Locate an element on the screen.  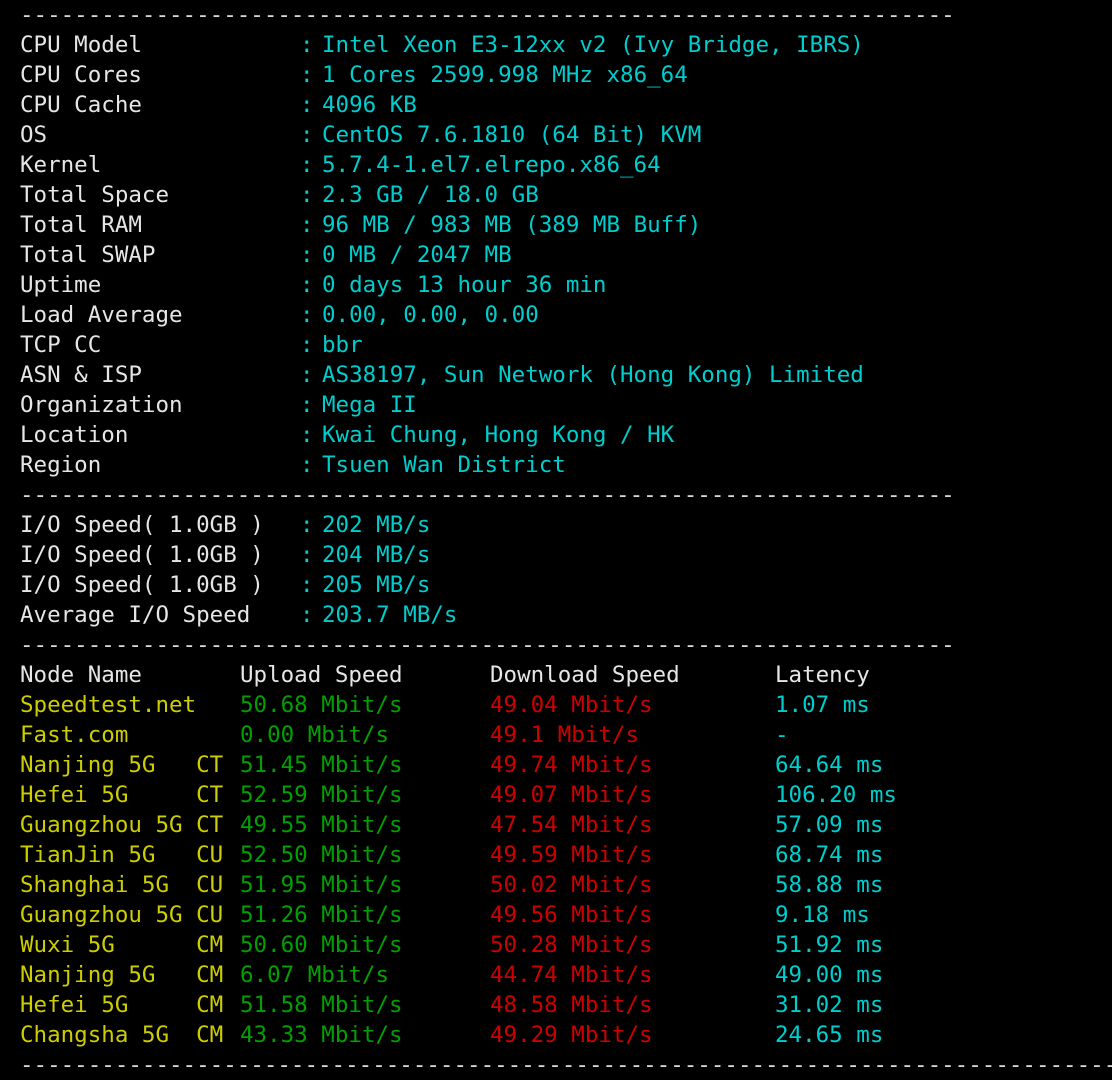
speedtest-download-speed: 48.58 Mbit/s is located at coordinates (571, 1005).